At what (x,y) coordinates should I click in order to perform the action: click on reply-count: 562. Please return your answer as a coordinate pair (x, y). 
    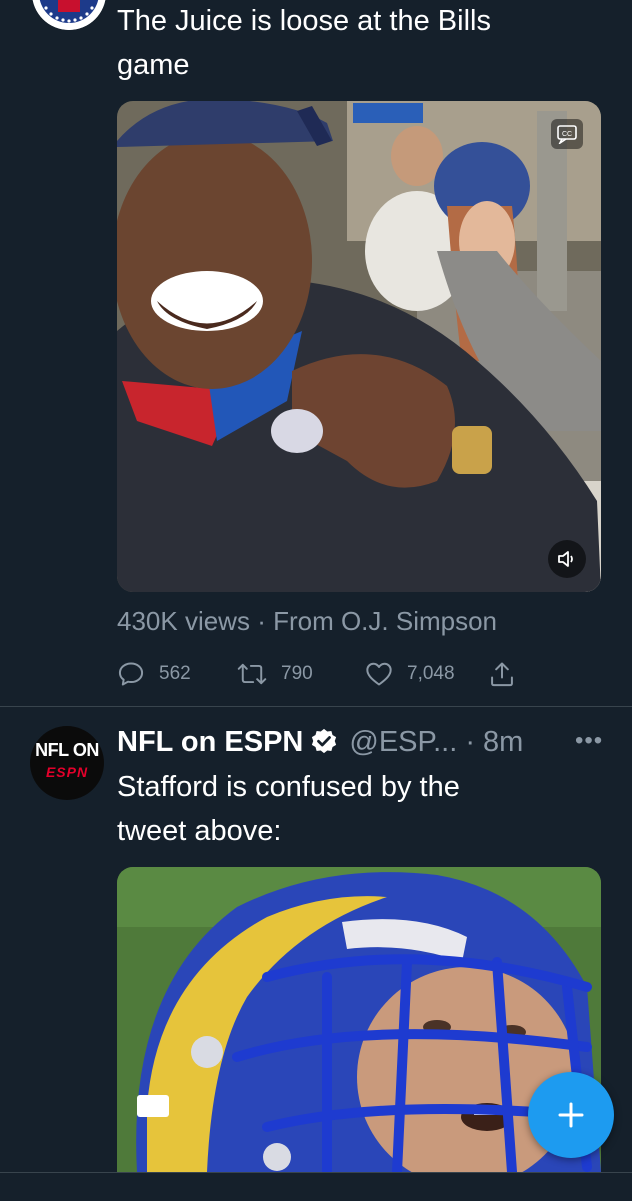
    Looking at the image, I should click on (175, 673).